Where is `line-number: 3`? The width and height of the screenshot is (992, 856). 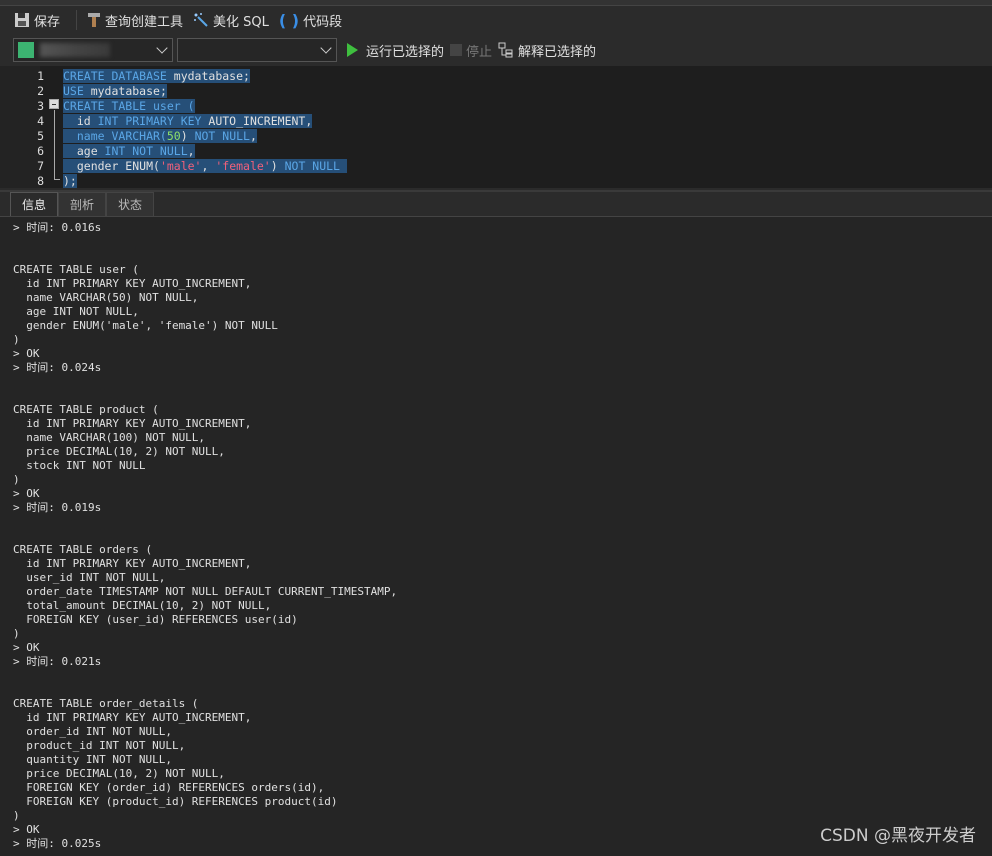
line-number: 3 is located at coordinates (40, 106).